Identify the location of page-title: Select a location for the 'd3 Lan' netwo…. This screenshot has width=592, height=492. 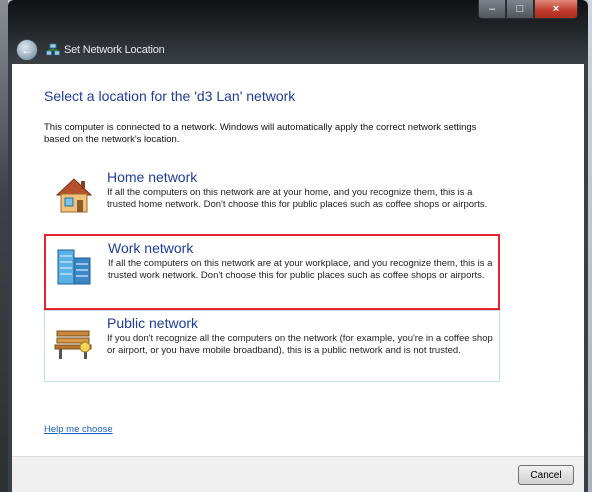
(170, 96).